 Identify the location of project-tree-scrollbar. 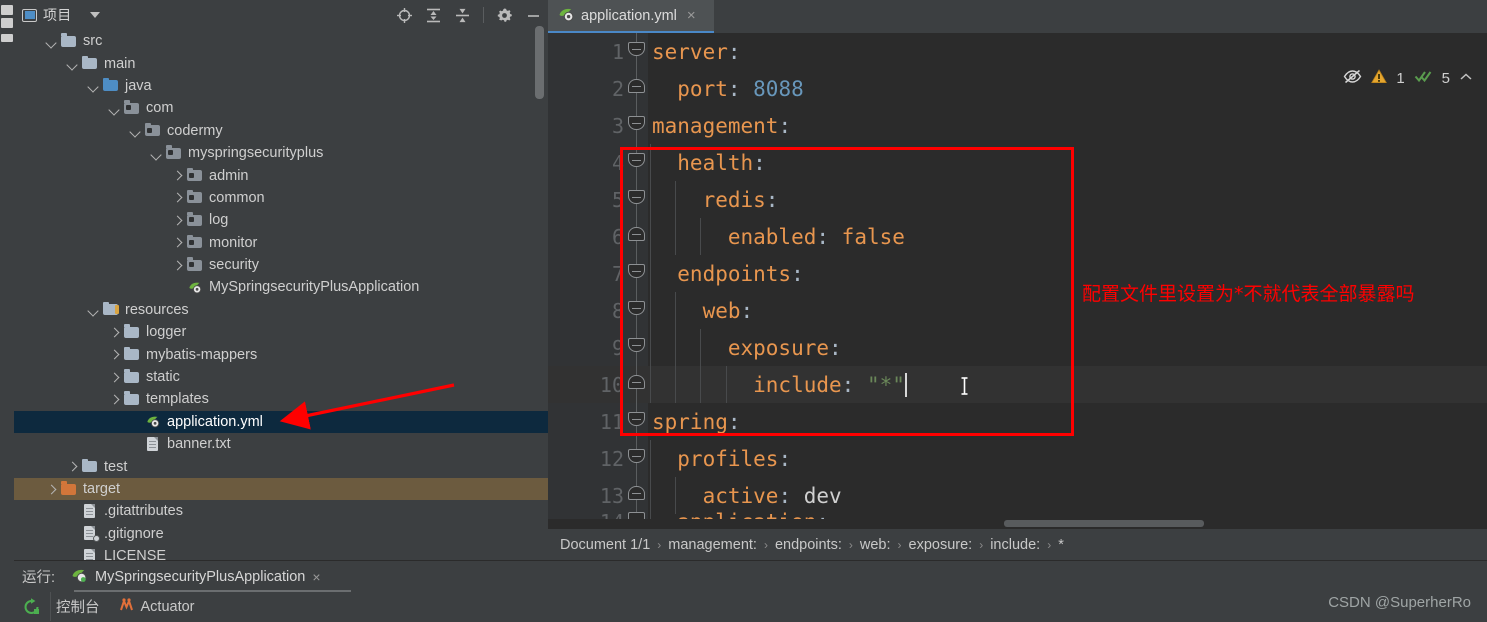
(539, 62).